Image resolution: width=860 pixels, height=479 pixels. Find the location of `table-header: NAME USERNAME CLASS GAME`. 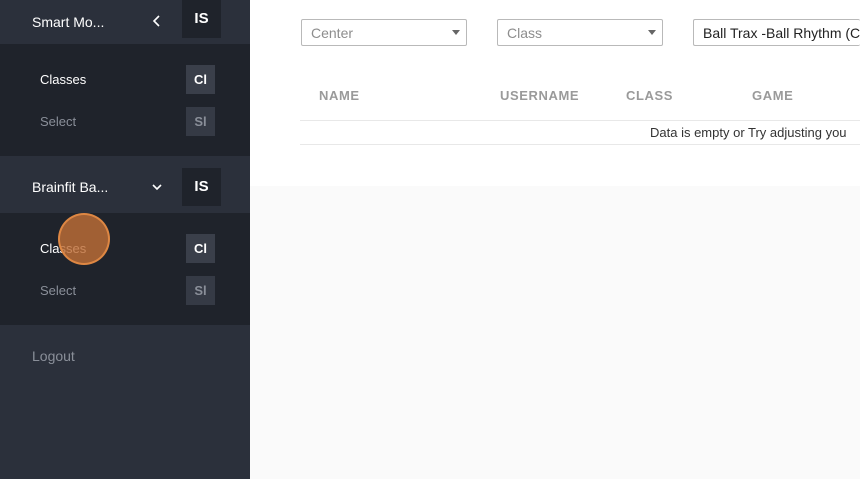

table-header: NAME USERNAME CLASS GAME is located at coordinates (580, 98).